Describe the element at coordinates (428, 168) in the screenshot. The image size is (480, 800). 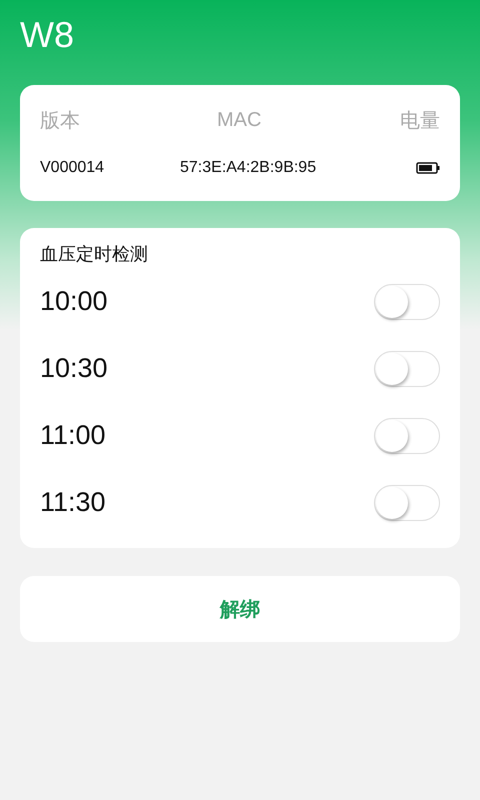
I see `battery-icon` at that location.